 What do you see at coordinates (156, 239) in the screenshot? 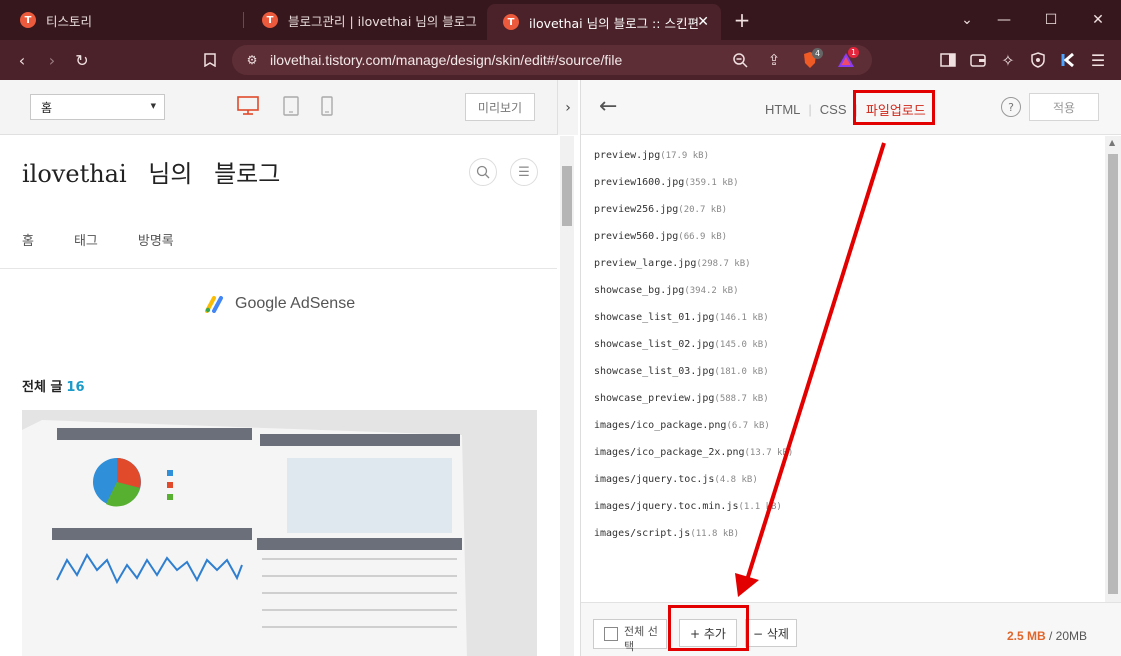
I see `nav-guestbook: 방명록` at bounding box center [156, 239].